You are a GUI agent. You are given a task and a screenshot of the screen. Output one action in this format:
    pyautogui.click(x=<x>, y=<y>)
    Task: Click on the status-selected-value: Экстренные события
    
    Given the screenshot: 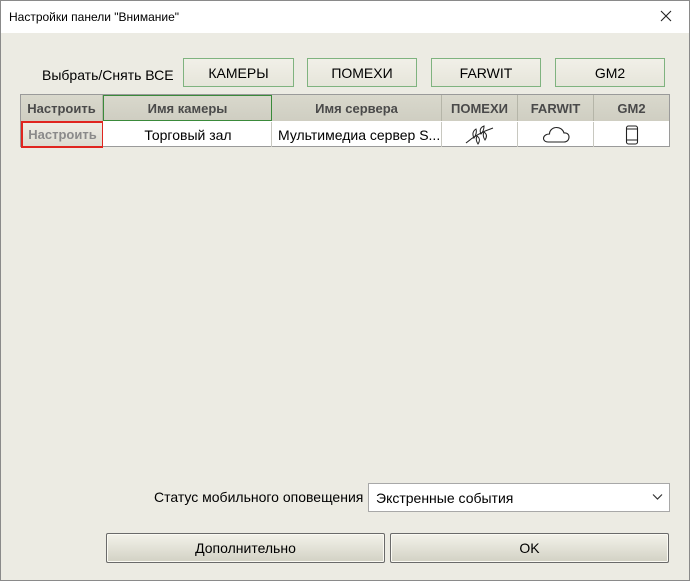 What is the action you would take?
    pyautogui.click(x=445, y=498)
    